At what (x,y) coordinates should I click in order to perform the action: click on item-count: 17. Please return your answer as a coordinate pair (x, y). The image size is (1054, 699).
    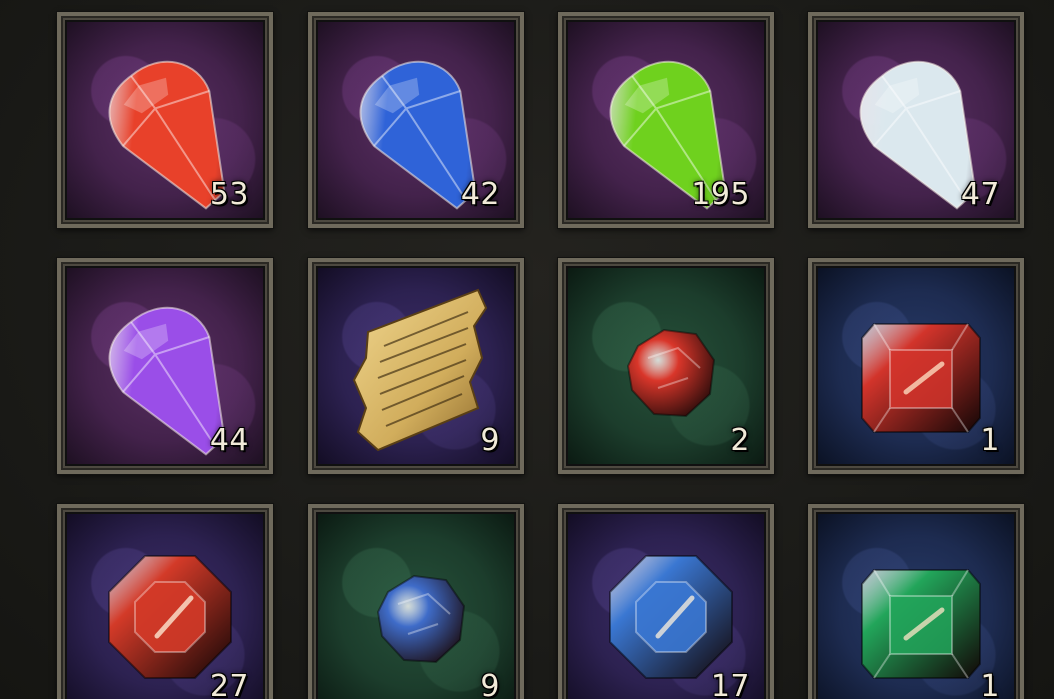
    Looking at the image, I should click on (730, 684).